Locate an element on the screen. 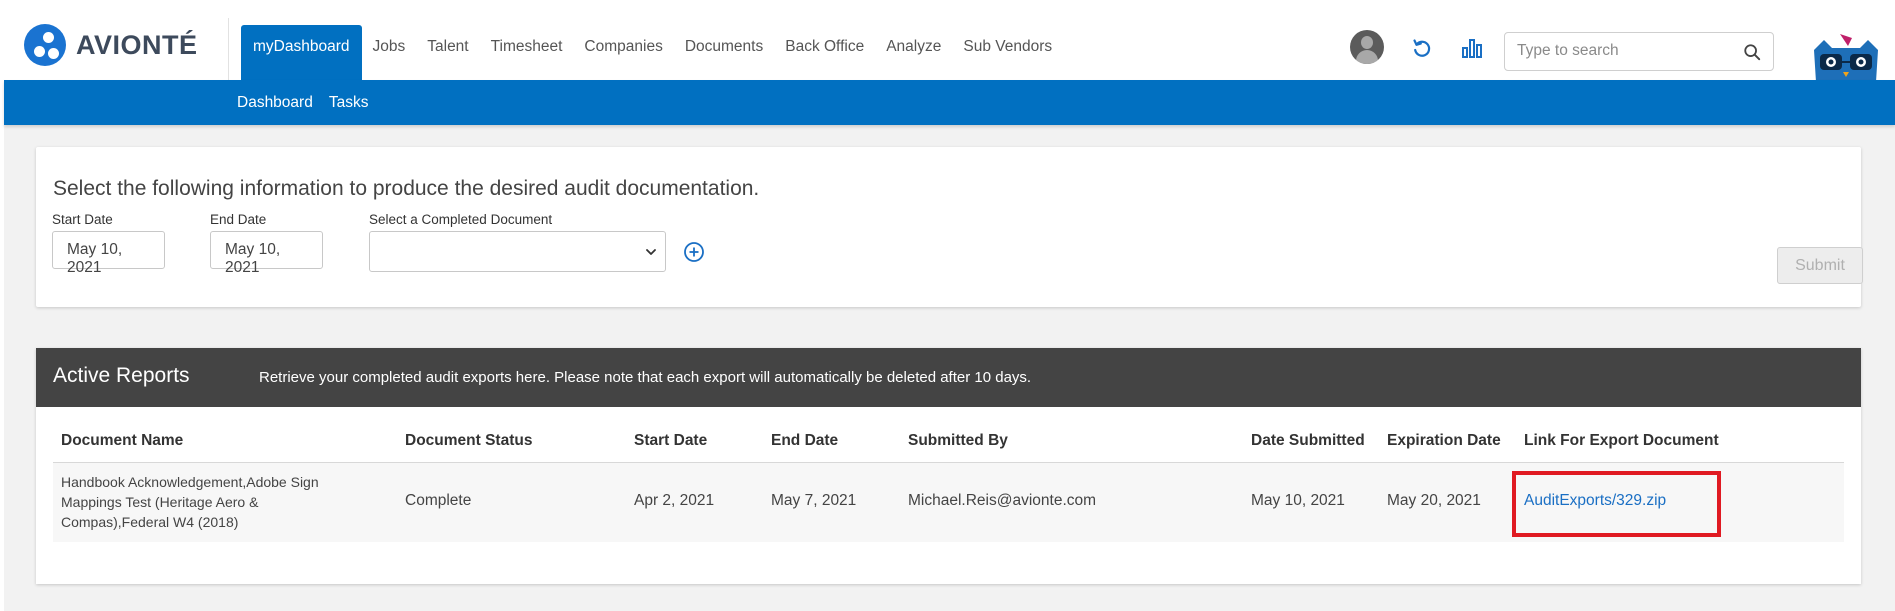 This screenshot has width=1895, height=611. nav-item-back-office: Back Office is located at coordinates (824, 52).